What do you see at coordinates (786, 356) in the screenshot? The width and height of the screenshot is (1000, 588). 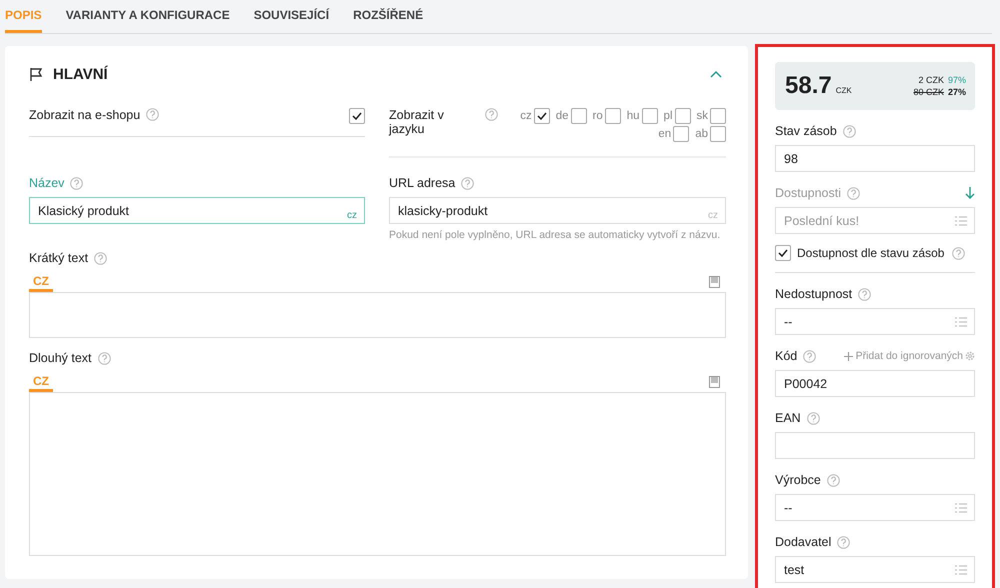 I see `field-label: Kód` at bounding box center [786, 356].